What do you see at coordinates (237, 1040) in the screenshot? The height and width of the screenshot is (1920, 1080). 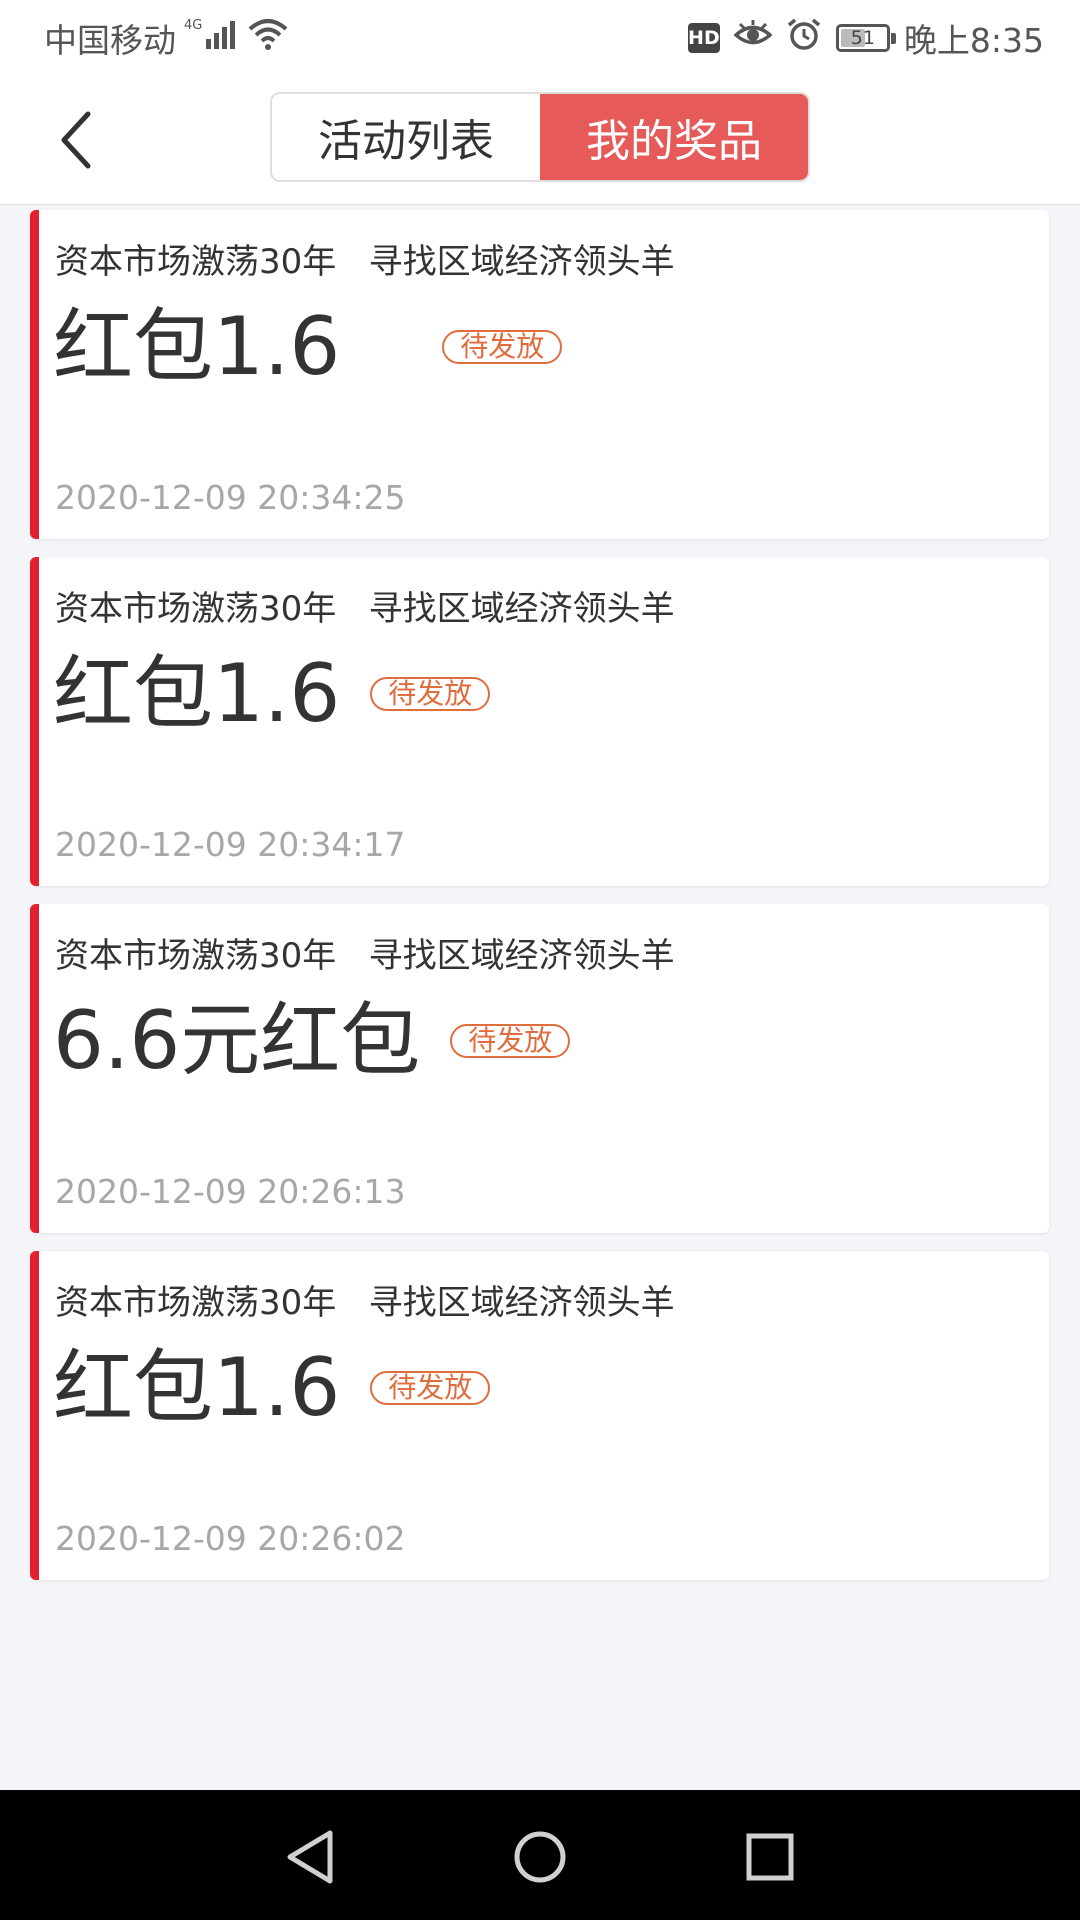 I see `prize-name: 6.6元红包` at bounding box center [237, 1040].